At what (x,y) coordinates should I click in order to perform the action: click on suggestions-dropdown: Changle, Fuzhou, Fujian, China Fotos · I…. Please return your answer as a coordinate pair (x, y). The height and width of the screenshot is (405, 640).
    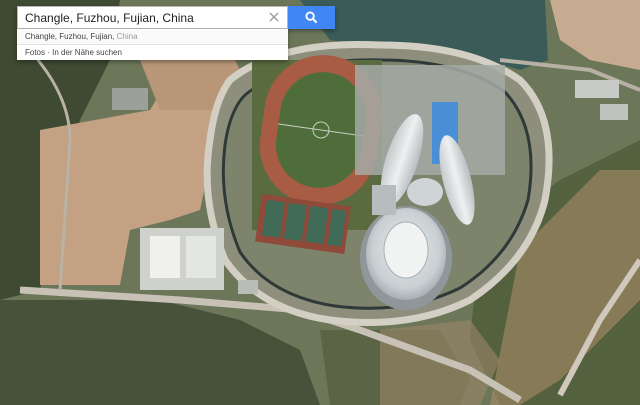
    Looking at the image, I should click on (152, 44).